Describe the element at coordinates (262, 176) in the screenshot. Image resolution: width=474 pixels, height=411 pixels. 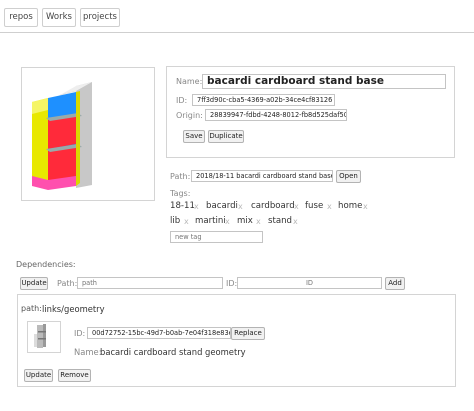
I see `path-field: 2018/18-11 bacardi cardboard stand base` at that location.